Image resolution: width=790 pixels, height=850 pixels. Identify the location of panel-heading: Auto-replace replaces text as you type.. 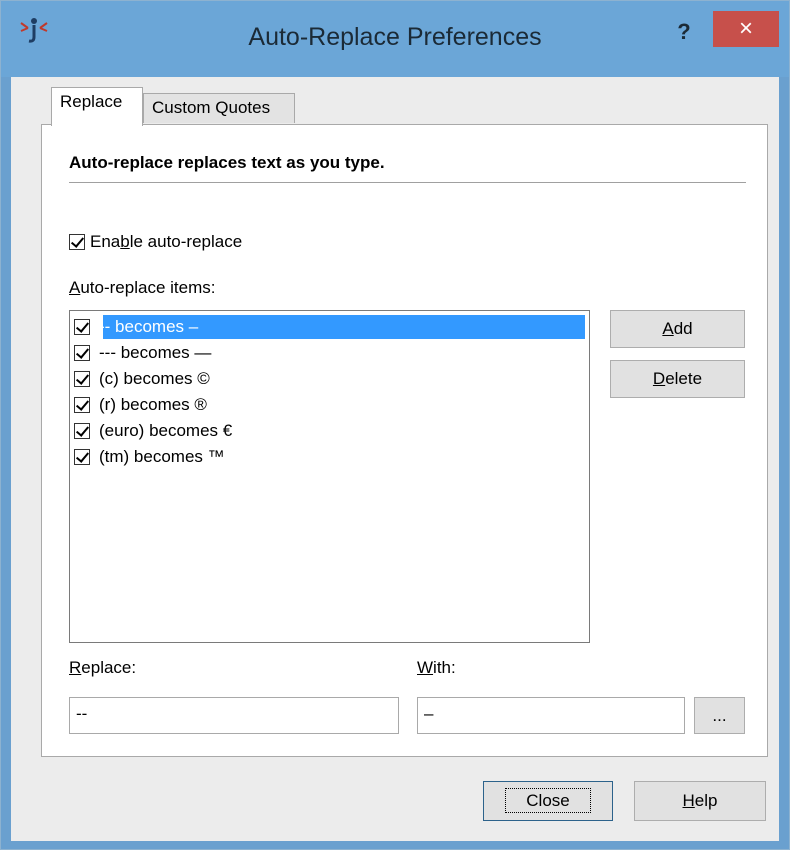
(227, 162).